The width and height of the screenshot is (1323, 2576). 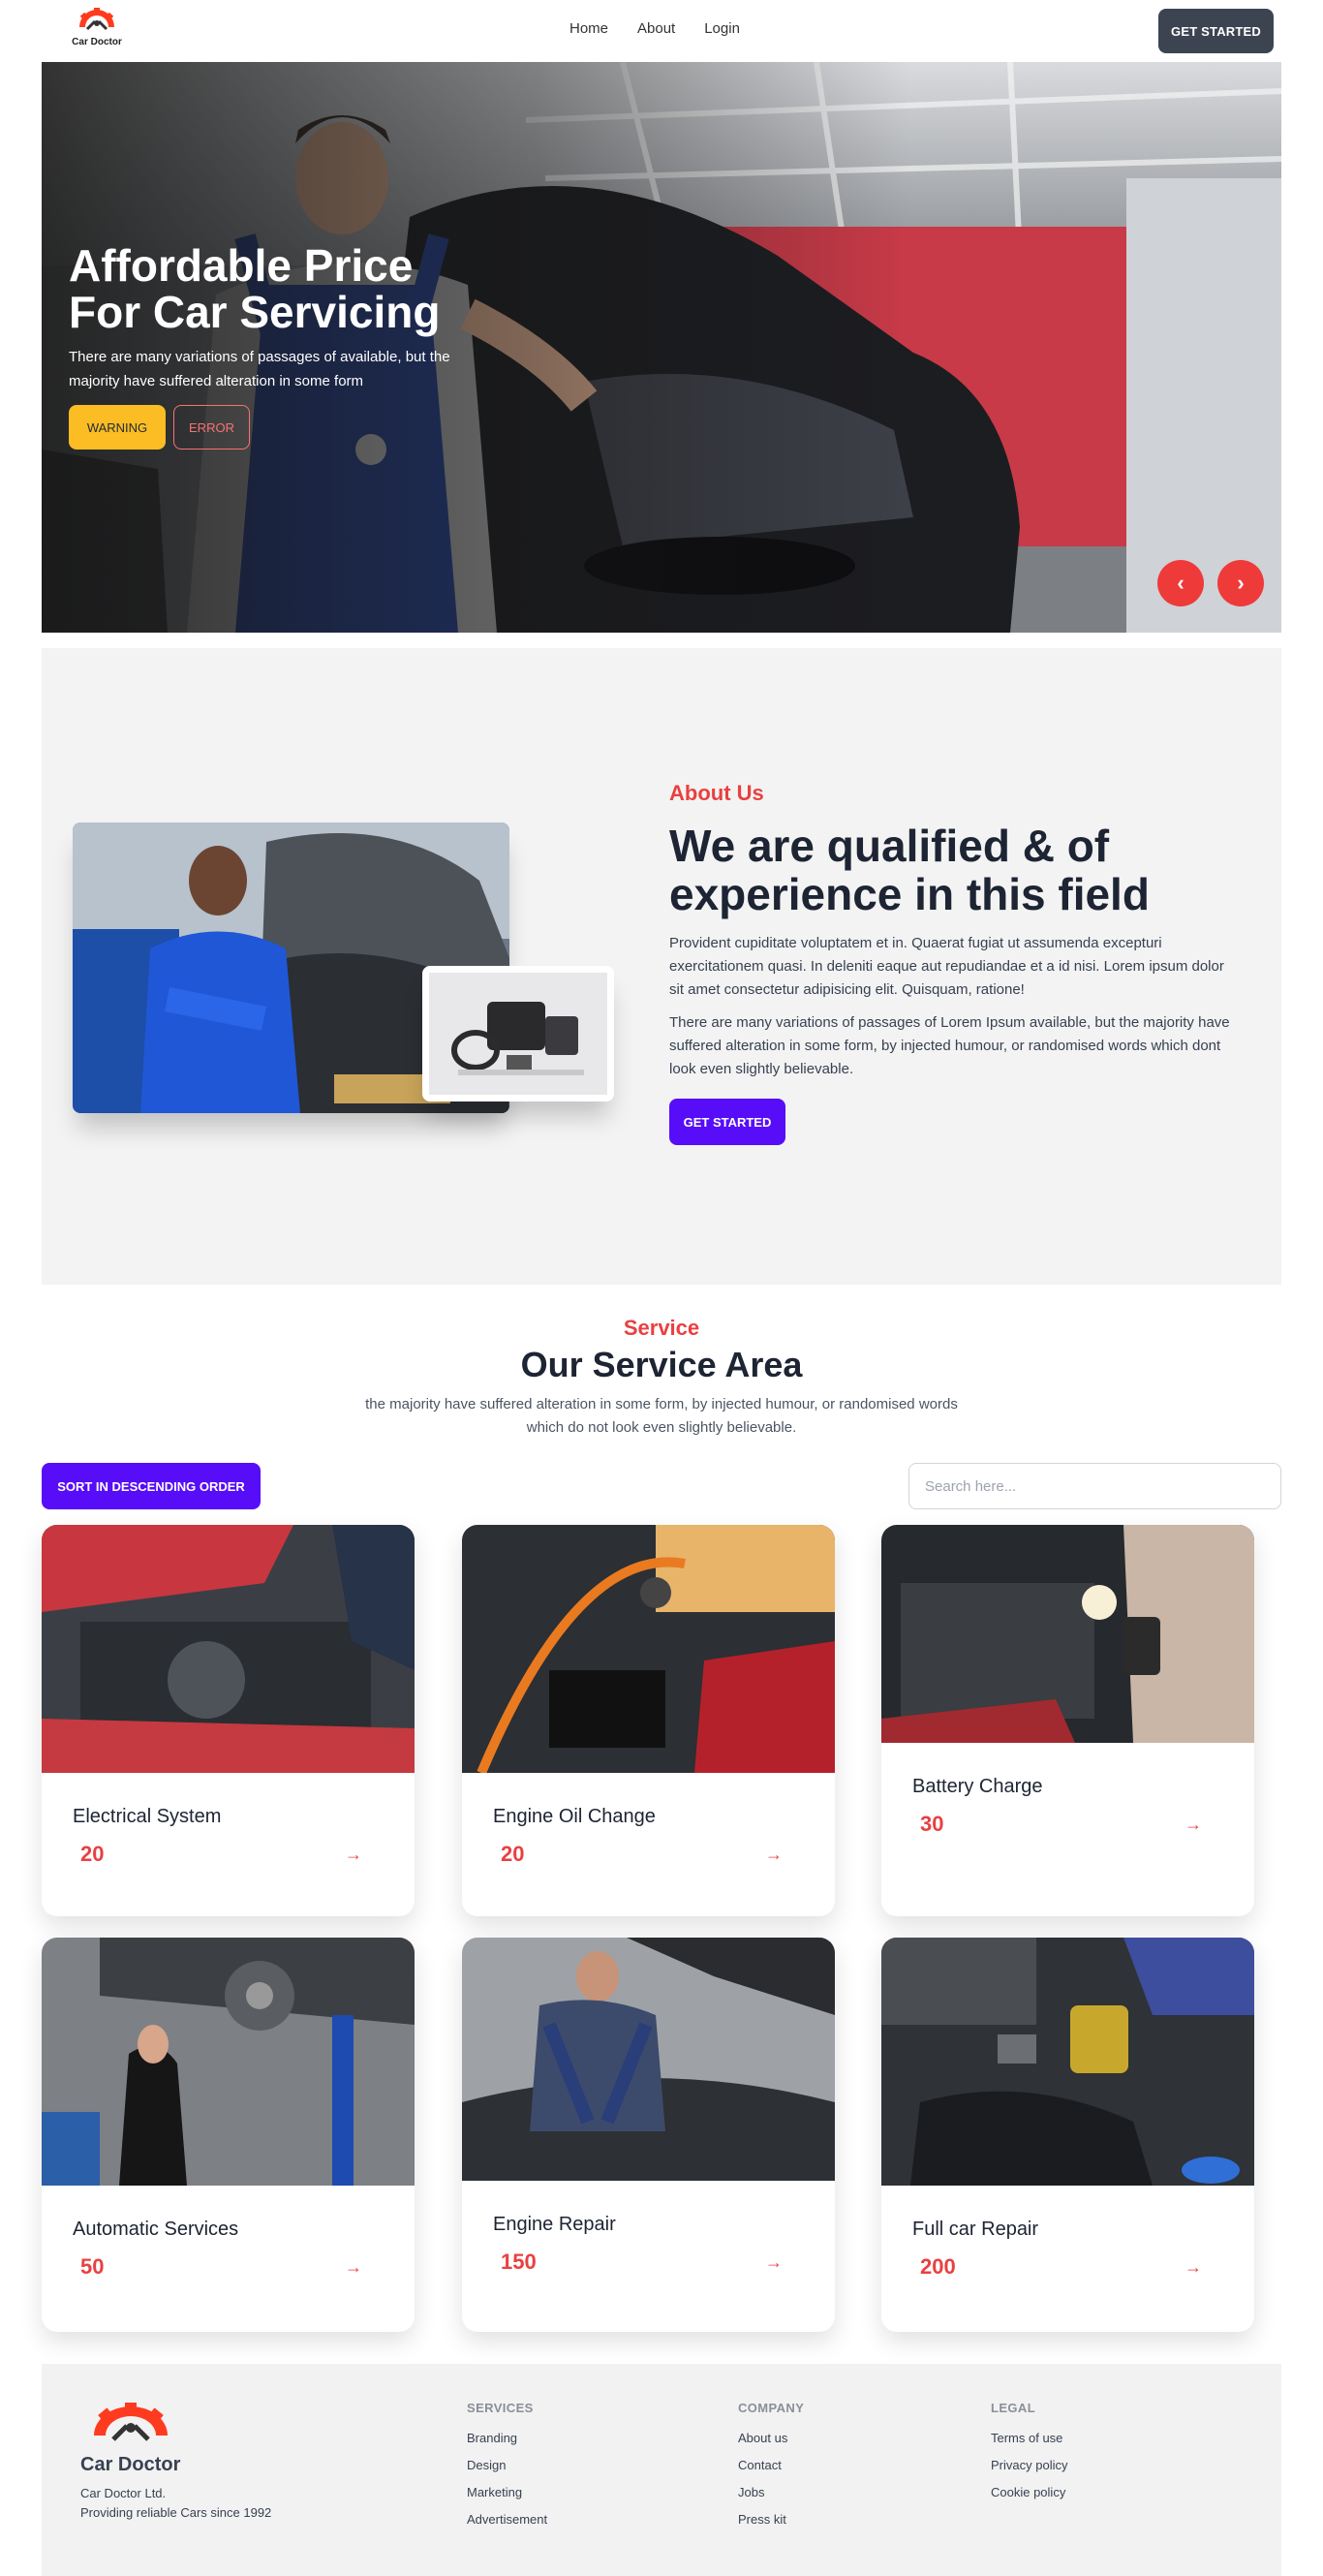 I want to click on slider-controls: ‹ ›, so click(x=1210, y=583).